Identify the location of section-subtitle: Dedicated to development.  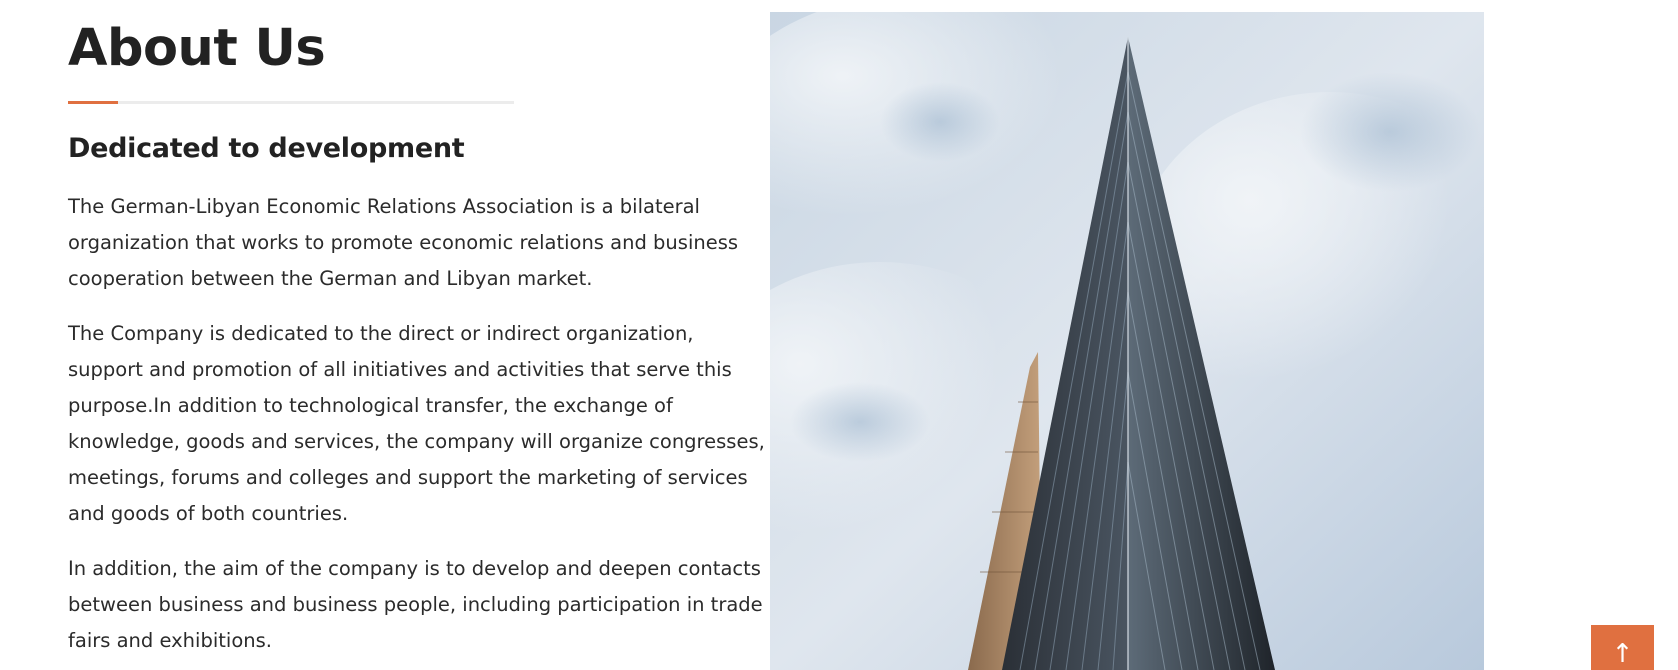
(266, 148).